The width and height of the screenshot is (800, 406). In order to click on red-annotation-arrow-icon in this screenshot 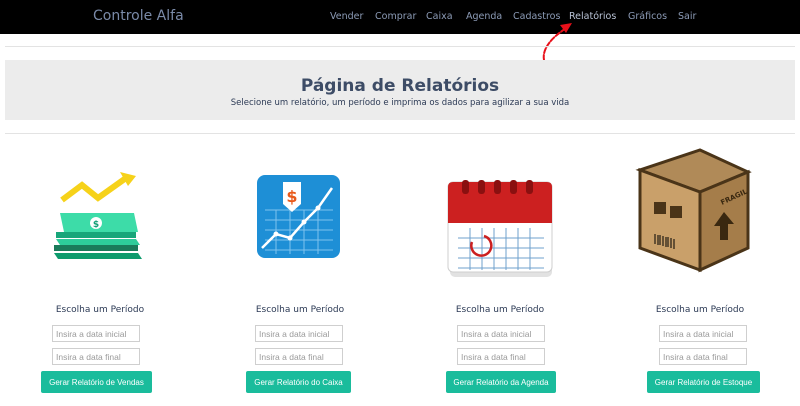, I will do `click(557, 42)`.